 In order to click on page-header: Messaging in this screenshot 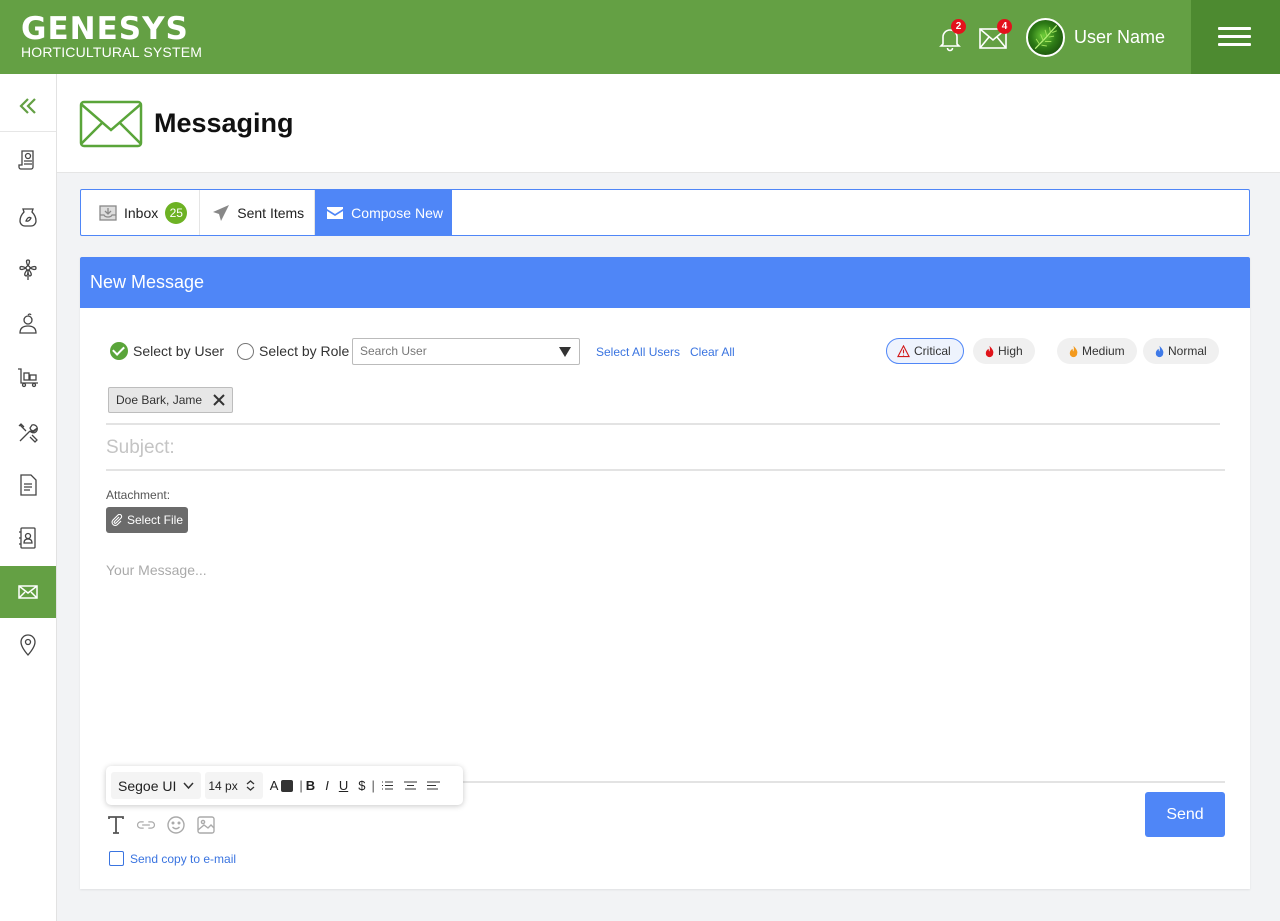, I will do `click(668, 123)`.